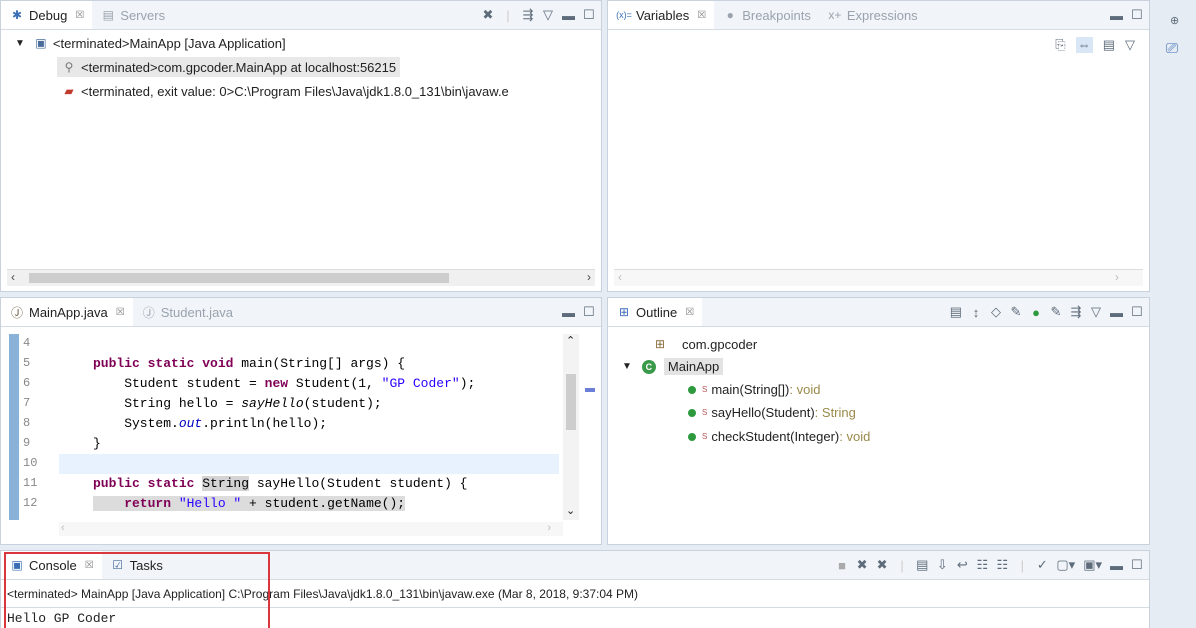 The width and height of the screenshot is (1196, 628). What do you see at coordinates (1065, 565) in the screenshot?
I see `display-console-icon: ▢▾` at bounding box center [1065, 565].